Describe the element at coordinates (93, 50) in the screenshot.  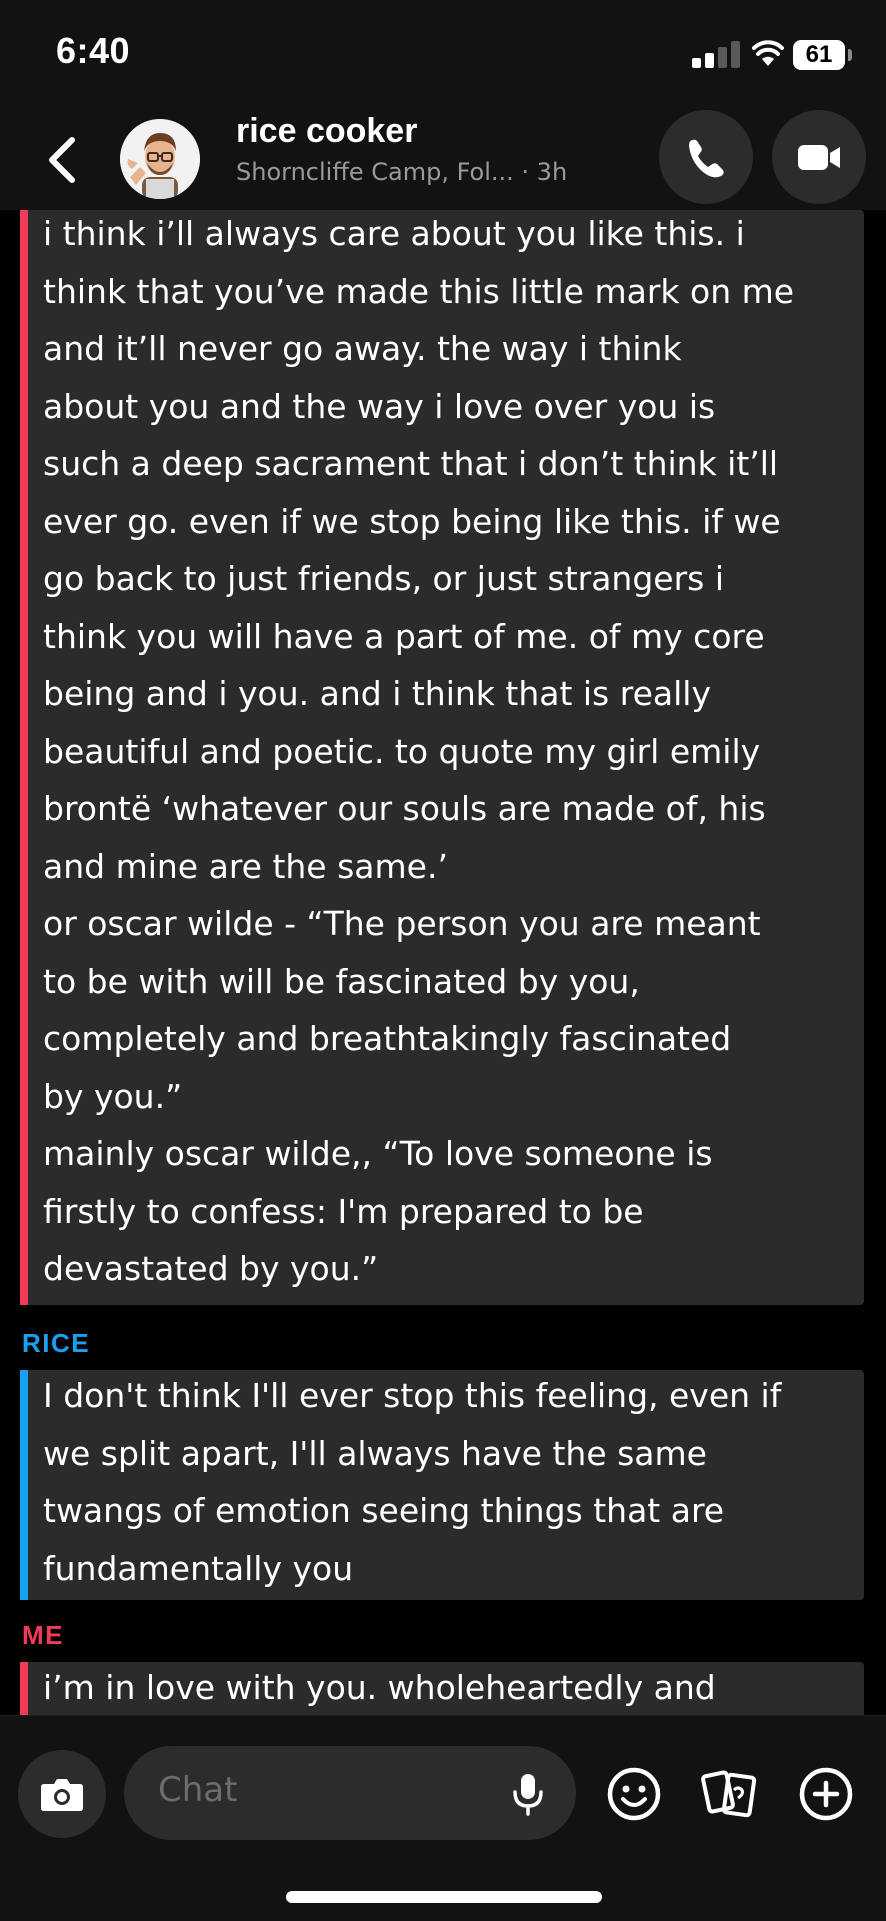
I see `status-time: 6:40` at that location.